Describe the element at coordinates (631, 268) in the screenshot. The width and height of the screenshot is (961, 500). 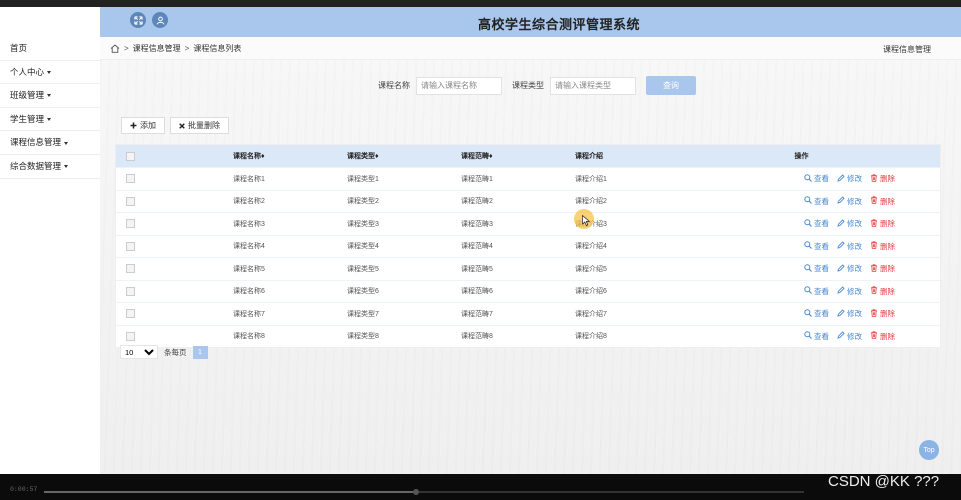
I see `cell-course-intro: 课程介绍5` at that location.